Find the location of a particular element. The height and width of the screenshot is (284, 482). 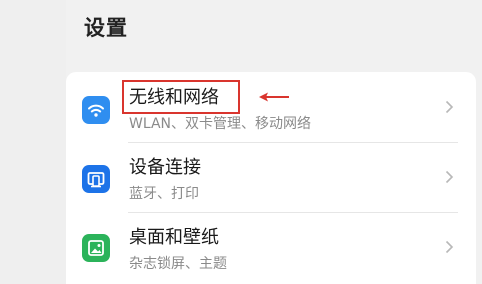

arrow-left-icon is located at coordinates (274, 97).